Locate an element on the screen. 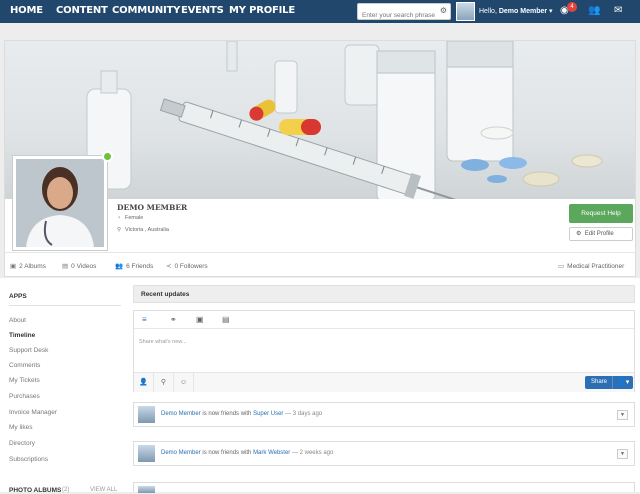 This screenshot has width=640, height=494. search-options-gear-icon: ⚙ is located at coordinates (443, 10).